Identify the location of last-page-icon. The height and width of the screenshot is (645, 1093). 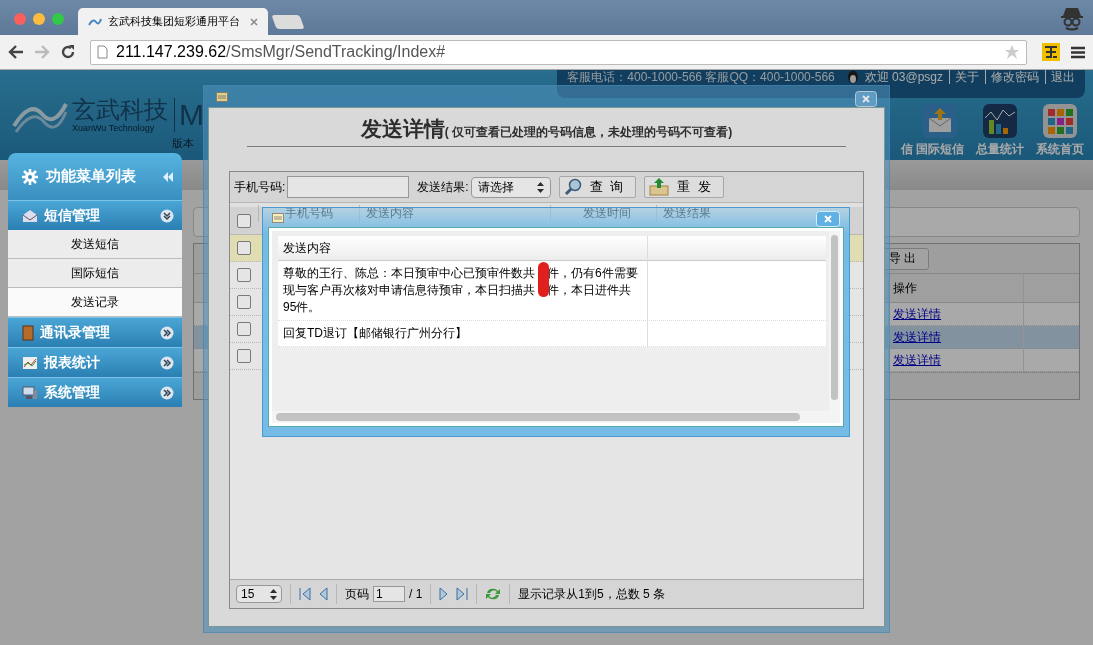
(462, 594).